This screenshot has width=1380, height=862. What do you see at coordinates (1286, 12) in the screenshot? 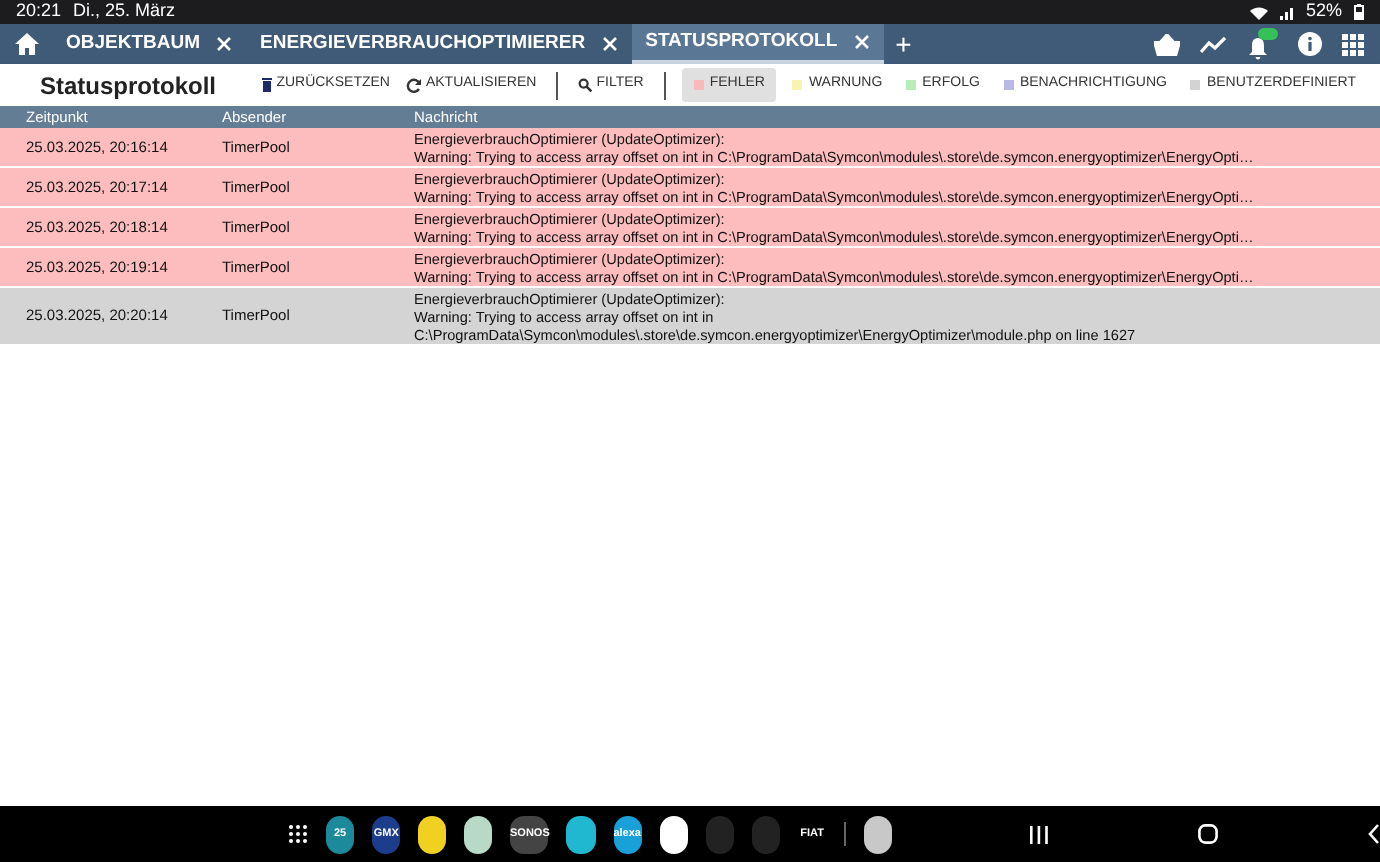
I see `signal-icon` at bounding box center [1286, 12].